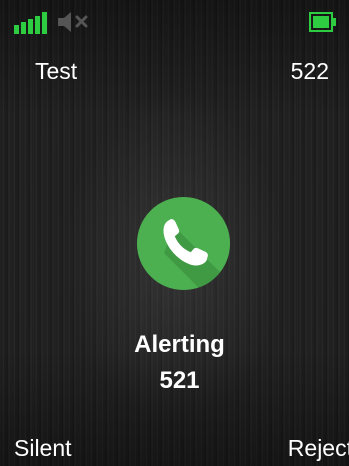 The width and height of the screenshot is (349, 466). What do you see at coordinates (179, 380) in the screenshot?
I see `caller-number: 521` at bounding box center [179, 380].